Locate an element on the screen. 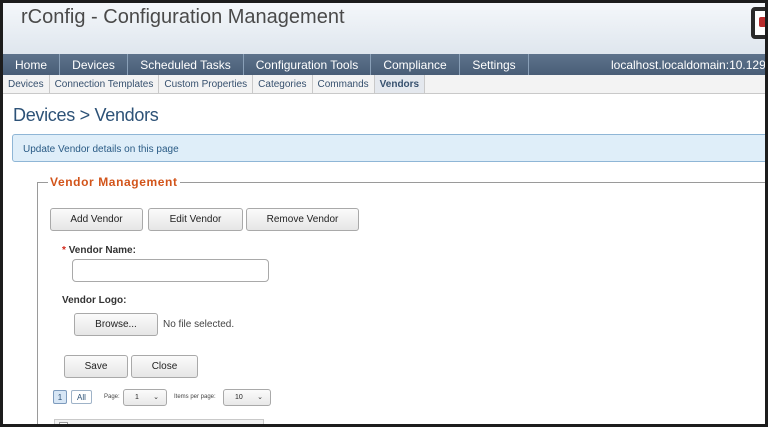 The height and width of the screenshot is (427, 768). app-header: rConfig - Configuration Management is located at coordinates (384, 28).